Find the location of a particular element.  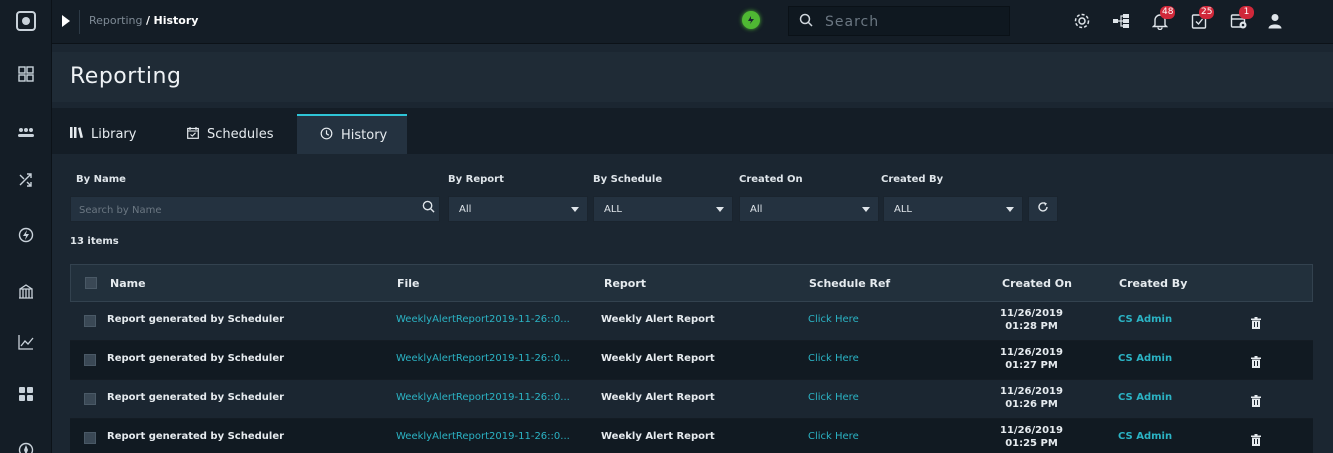

created-by-select: ALL is located at coordinates (953, 209).